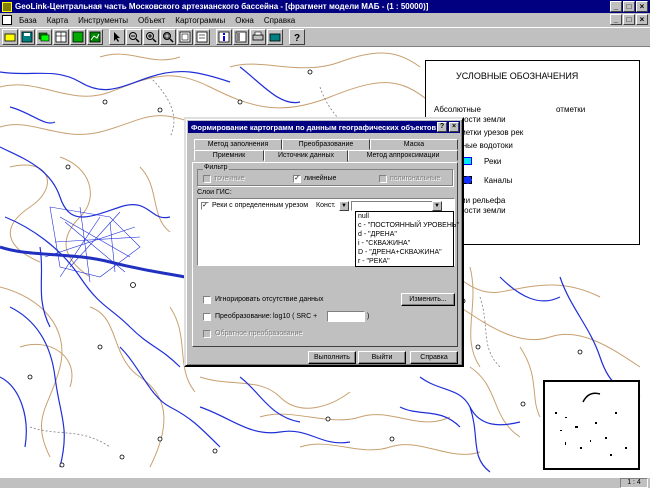 The height and width of the screenshot is (488, 650). Describe the element at coordinates (260, 205) in the screenshot. I see `layer-name: Реки с определенным урезом` at that location.